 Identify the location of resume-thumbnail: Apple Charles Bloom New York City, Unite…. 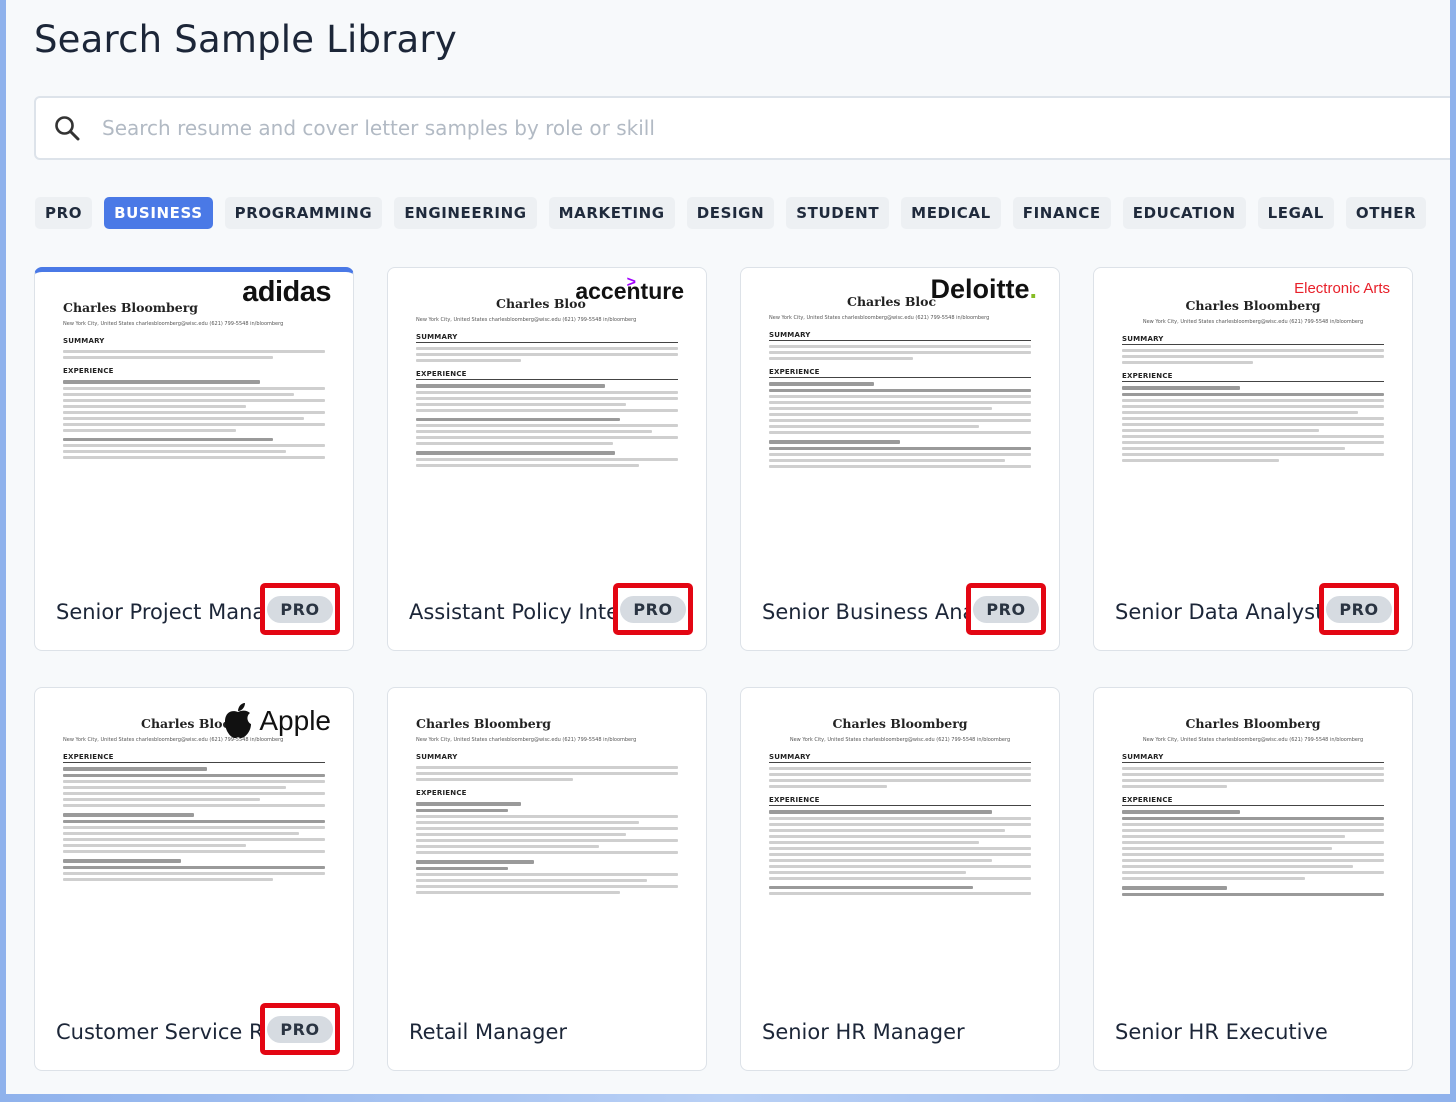
(194, 838).